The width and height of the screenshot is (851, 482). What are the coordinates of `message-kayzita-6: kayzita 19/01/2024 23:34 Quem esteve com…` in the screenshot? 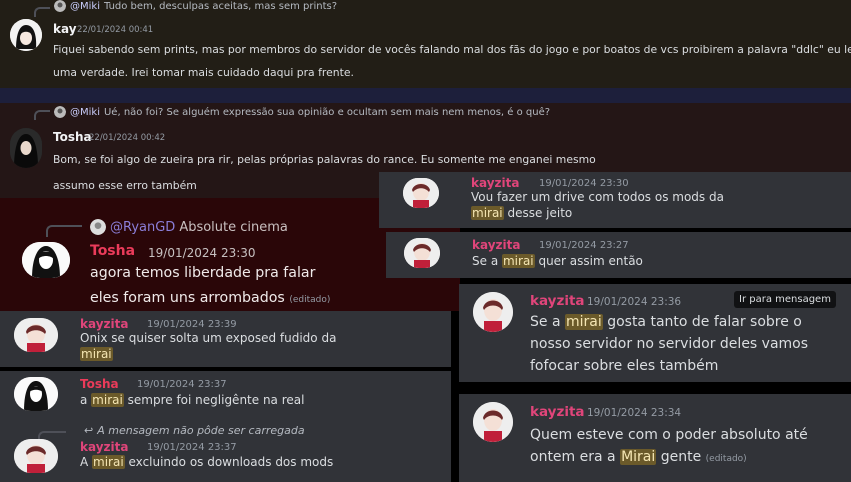 It's located at (655, 438).